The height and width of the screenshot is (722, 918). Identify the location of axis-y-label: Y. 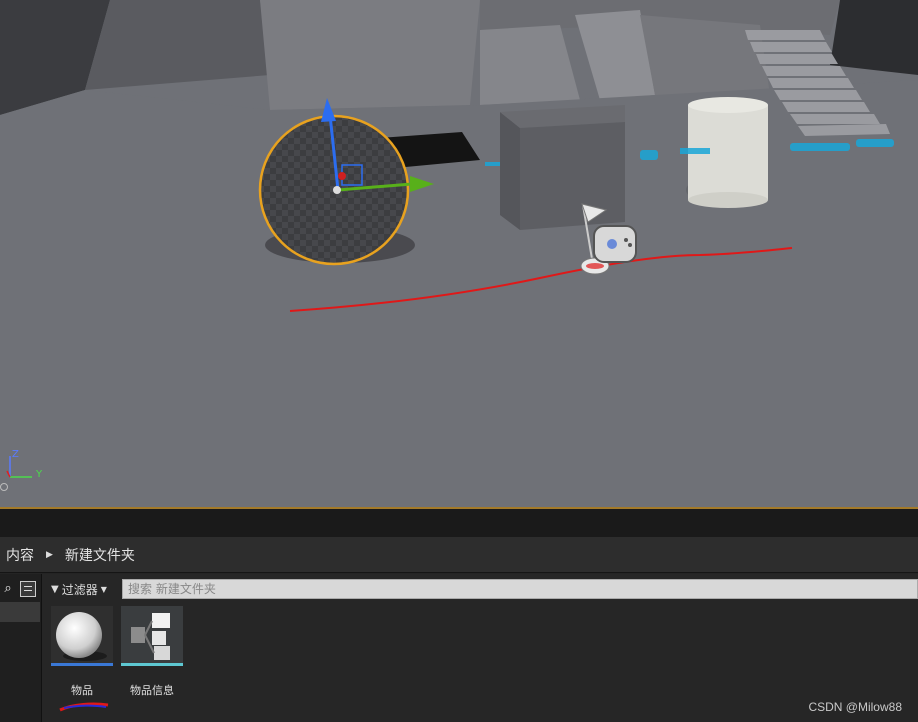
(39, 474).